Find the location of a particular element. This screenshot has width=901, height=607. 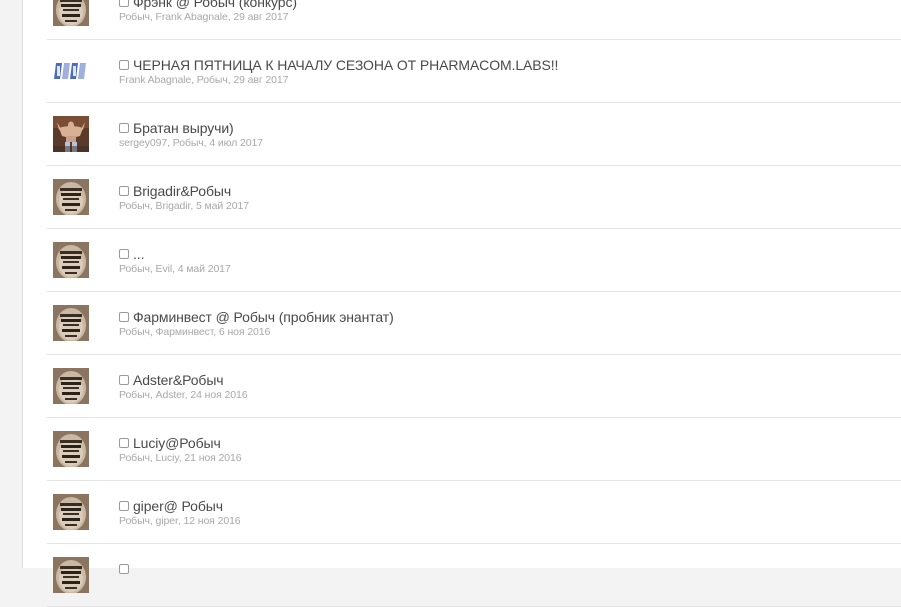

conversation-title: giper@ Робыч is located at coordinates (178, 506).